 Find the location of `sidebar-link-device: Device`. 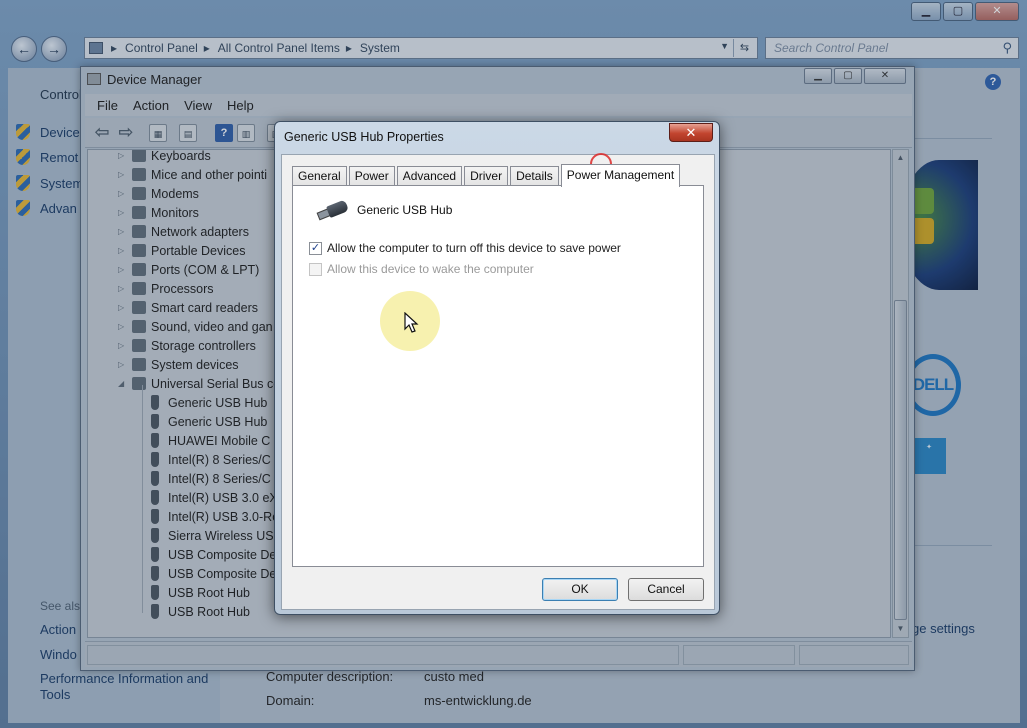

sidebar-link-device: Device is located at coordinates (48, 132).